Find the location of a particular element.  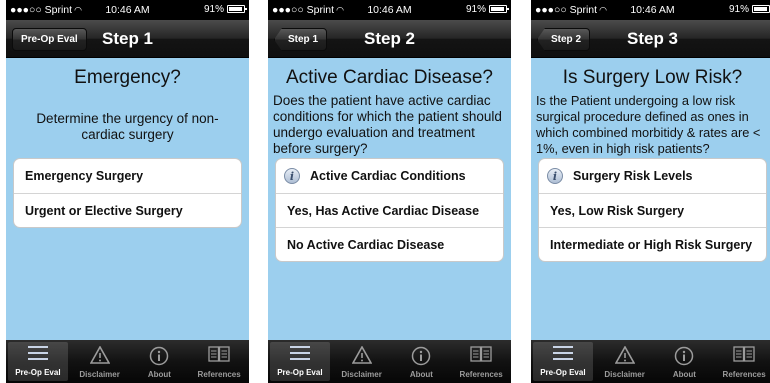

nav-title: Step 3 is located at coordinates (652, 38).